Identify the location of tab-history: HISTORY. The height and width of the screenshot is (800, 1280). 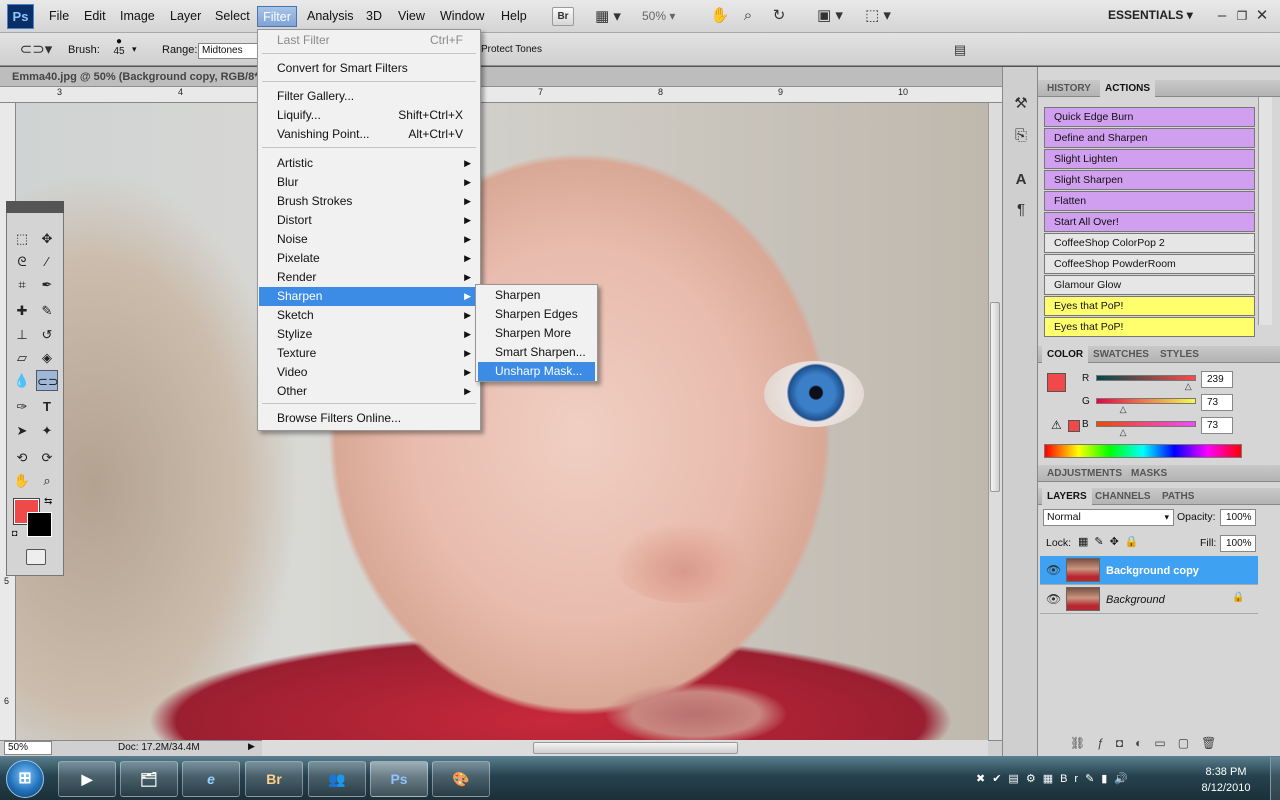
(1069, 88).